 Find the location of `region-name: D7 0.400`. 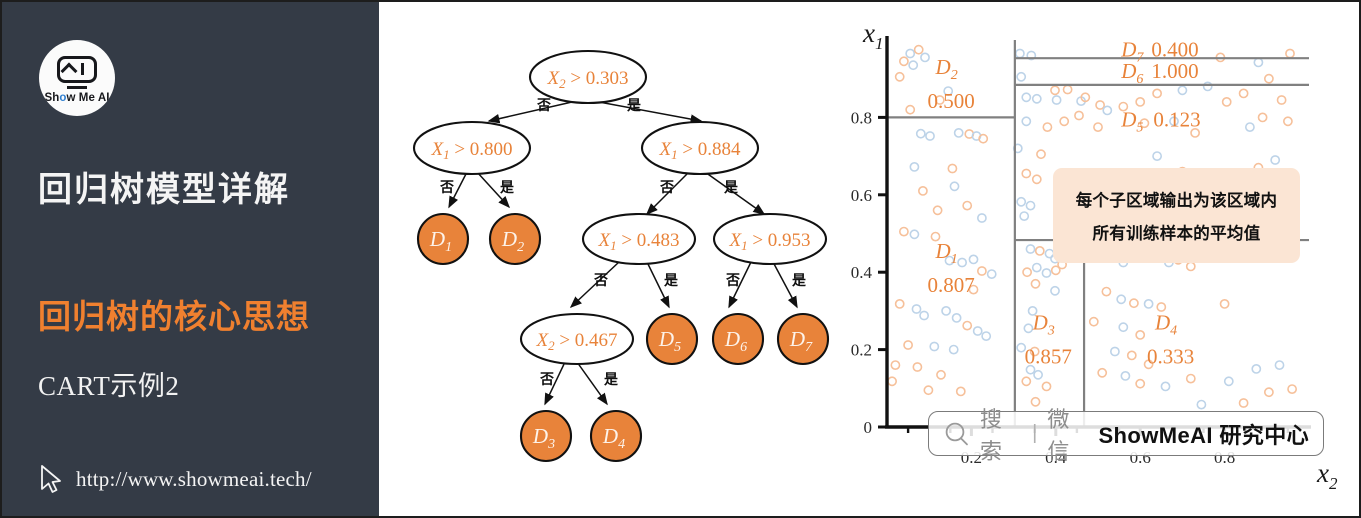

region-name: D7 0.400 is located at coordinates (1159, 52).